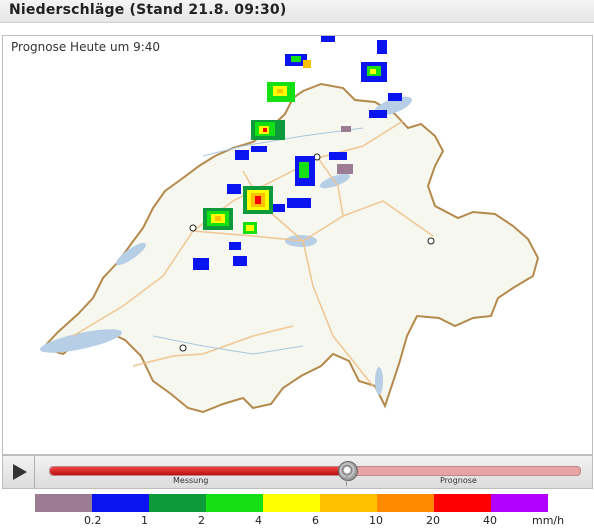  I want to click on forecast-label: Prognose, so click(458, 480).